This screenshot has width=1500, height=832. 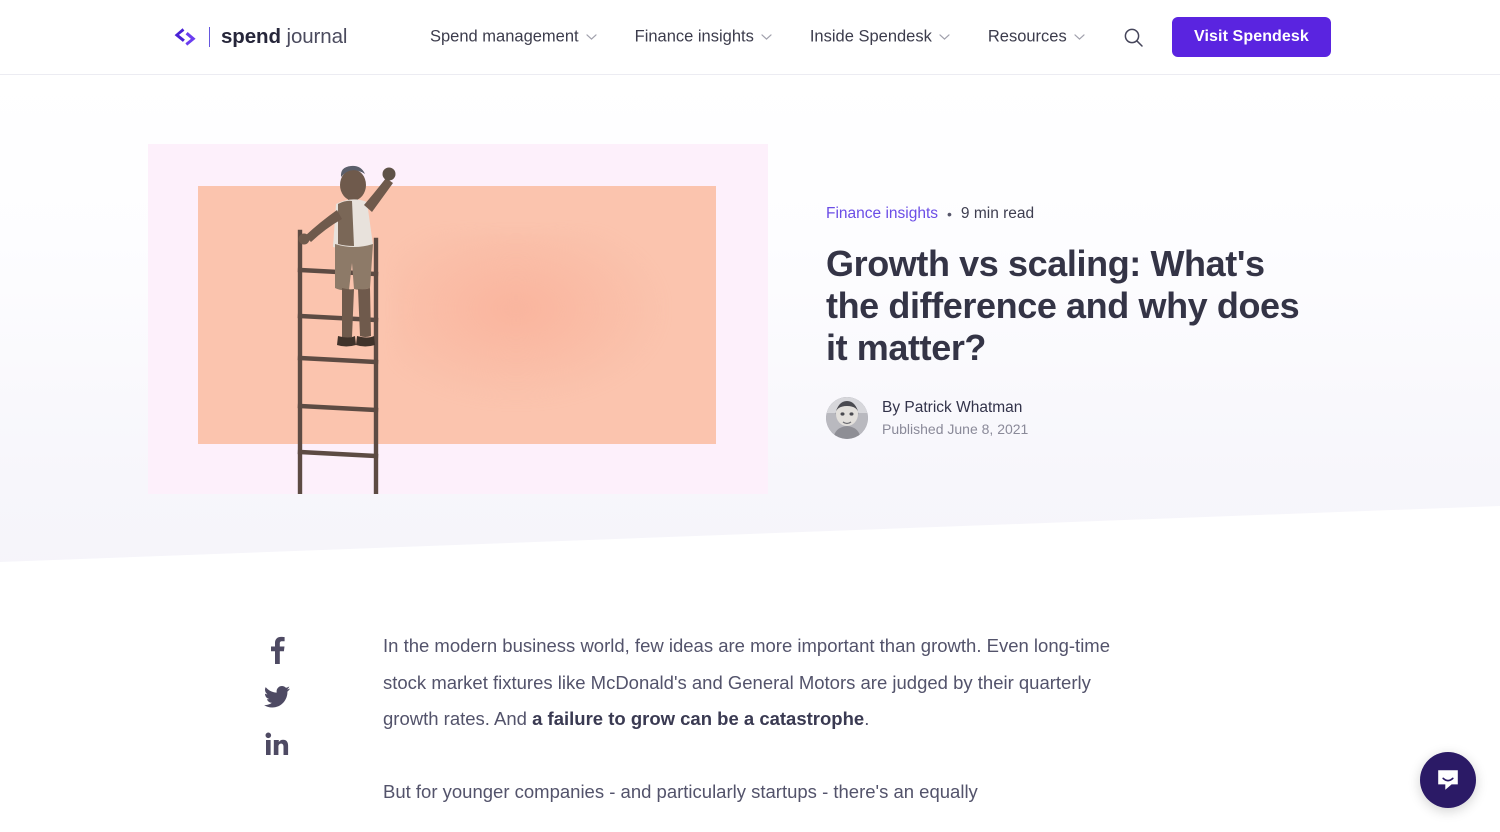 What do you see at coordinates (1076, 214) in the screenshot?
I see `article-meta: Finance insights • 9 min read` at bounding box center [1076, 214].